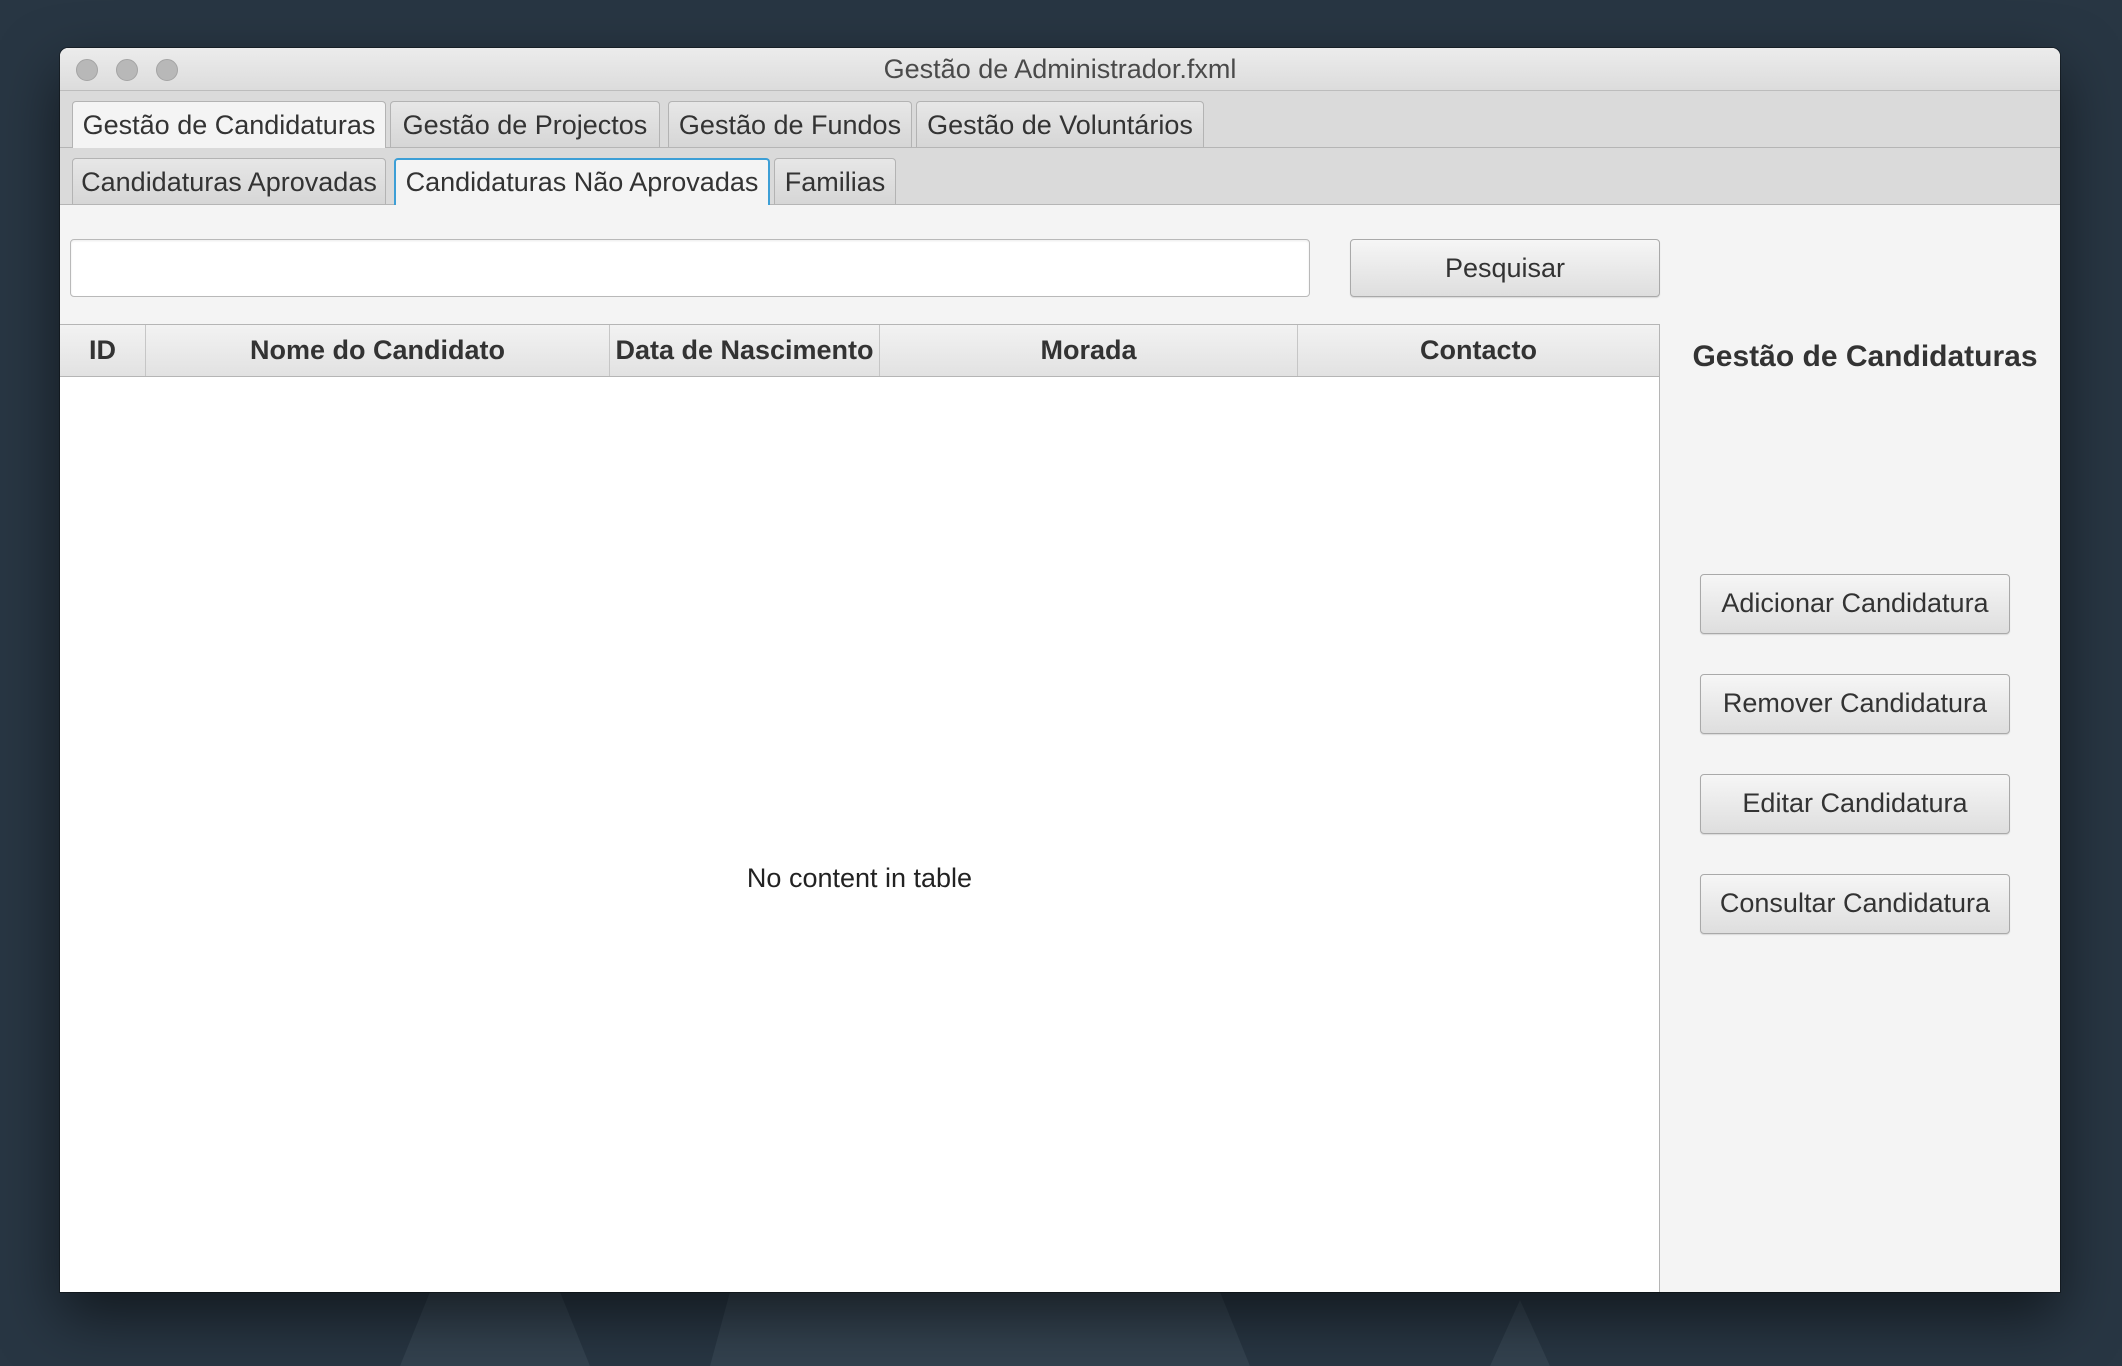  I want to click on column-header-nome-do-candidato: Nome do Candidato, so click(378, 350).